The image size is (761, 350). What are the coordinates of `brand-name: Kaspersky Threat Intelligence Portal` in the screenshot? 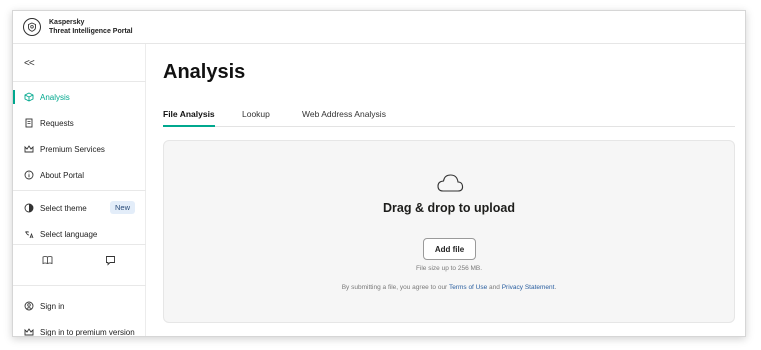 It's located at (91, 27).